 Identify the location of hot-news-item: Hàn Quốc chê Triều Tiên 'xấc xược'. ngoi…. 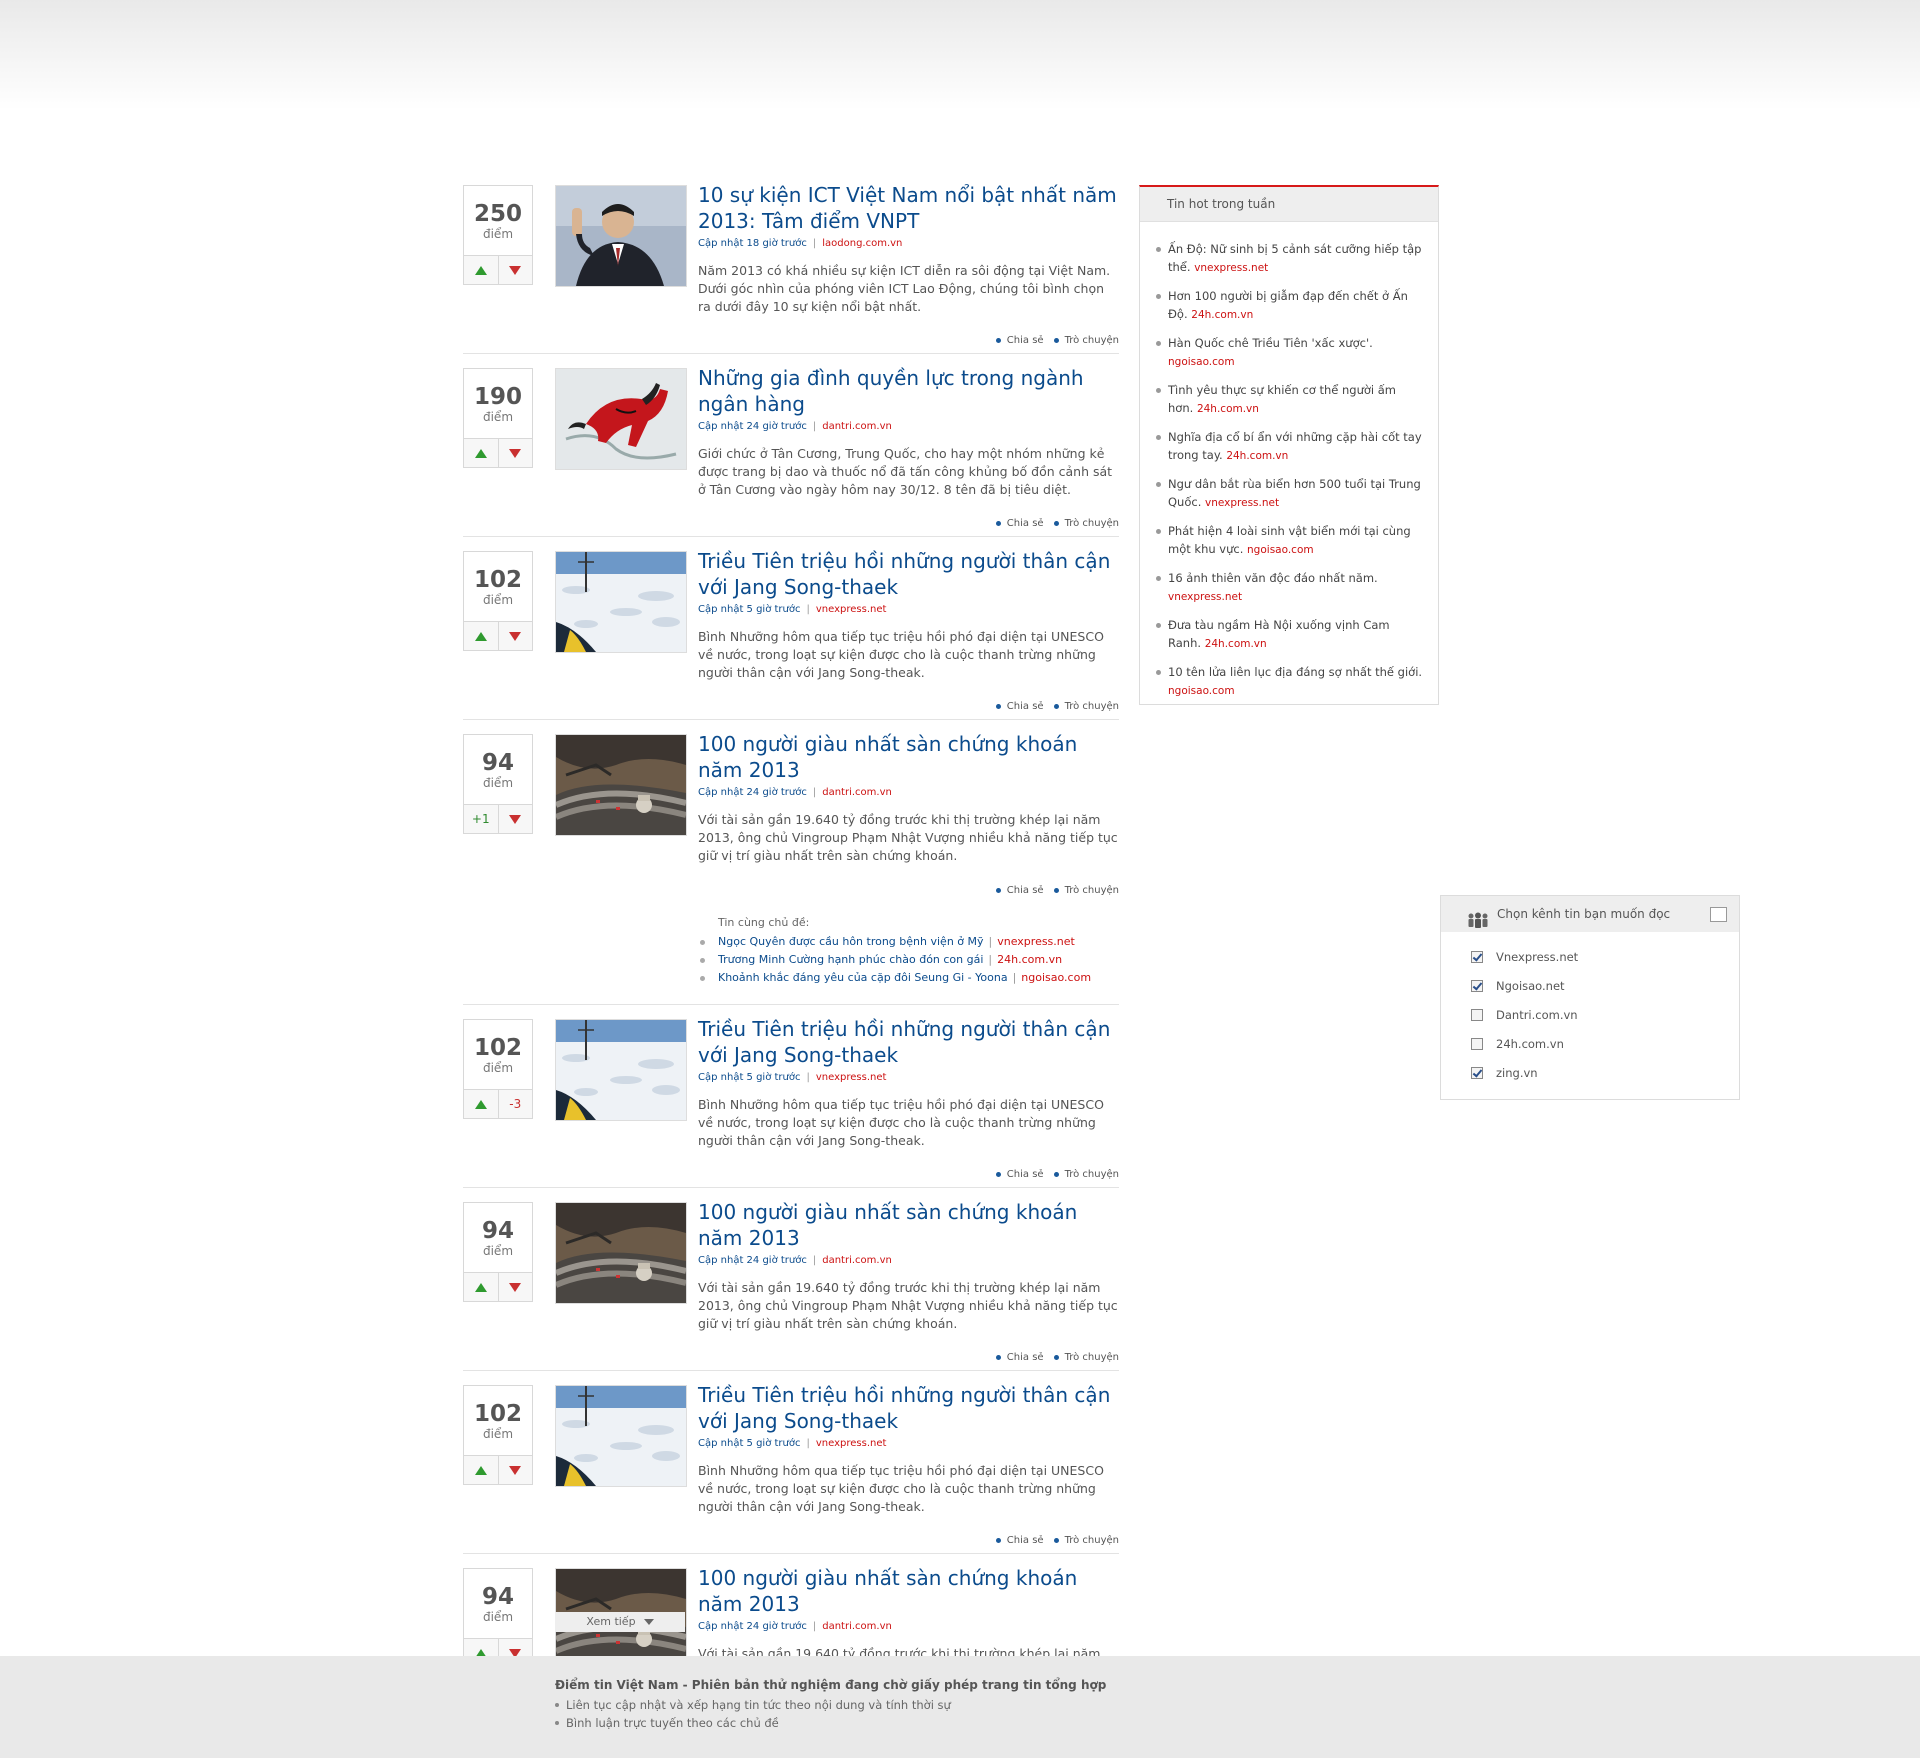
(1290, 352).